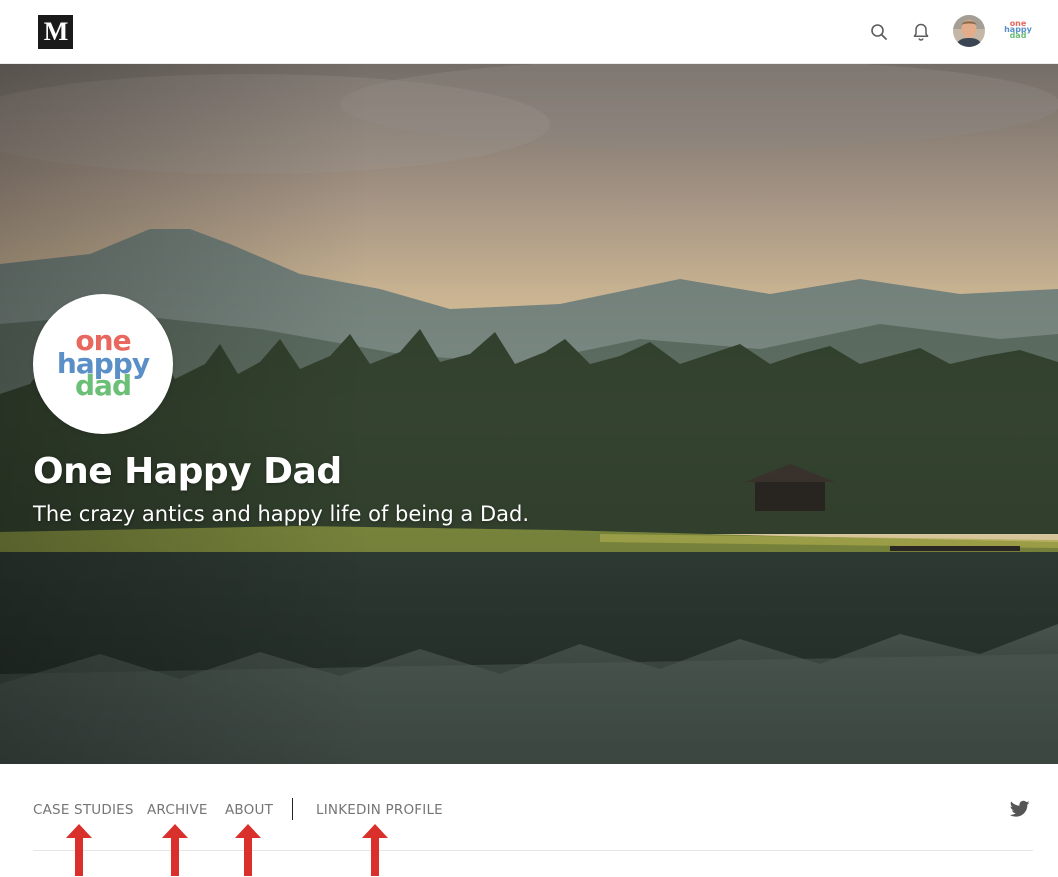 This screenshot has width=1058, height=877. What do you see at coordinates (249, 810) in the screenshot?
I see `nav-item-about: ABOUT` at bounding box center [249, 810].